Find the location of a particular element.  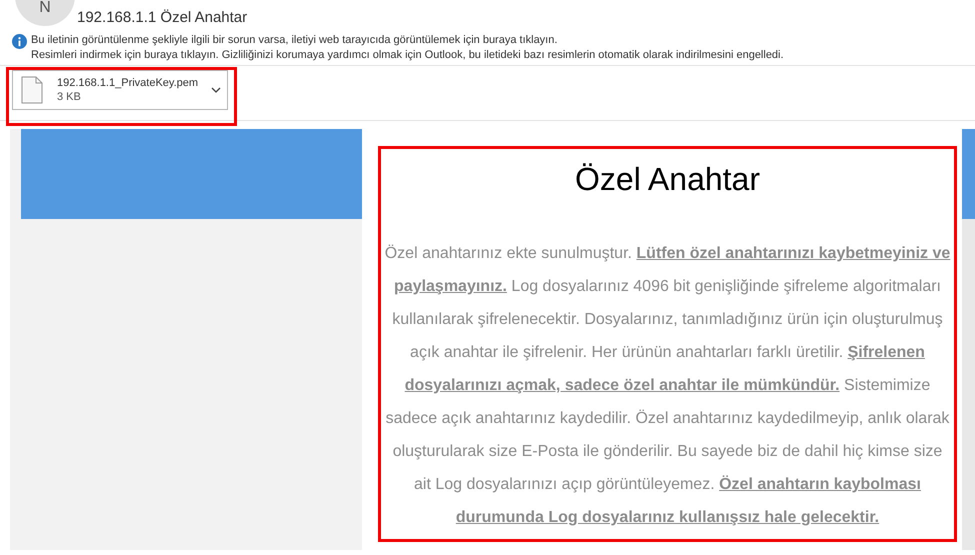

info-icon is located at coordinates (19, 41).